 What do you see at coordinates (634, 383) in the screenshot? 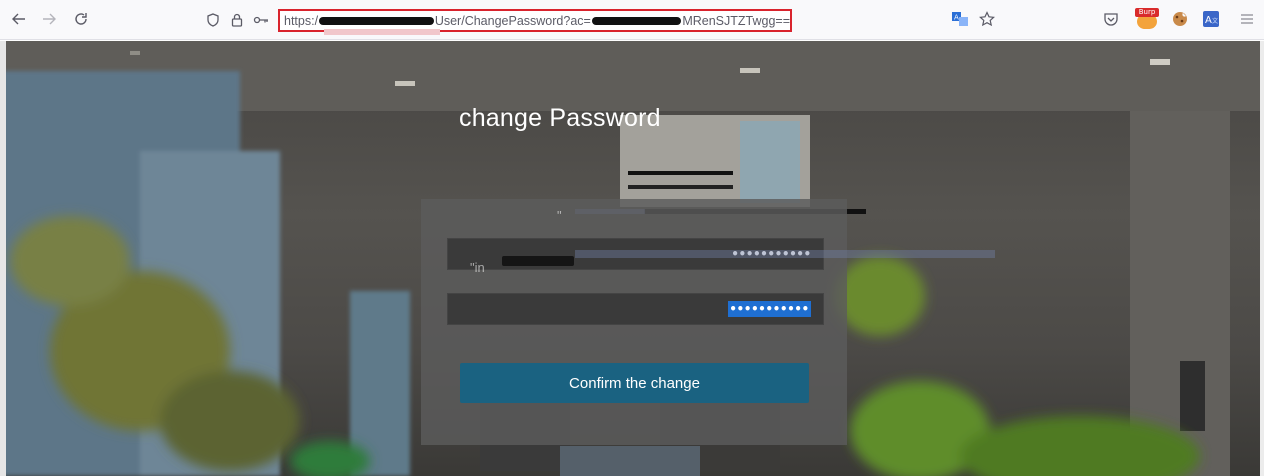
I see `confirm-change-button: Confirm the change` at bounding box center [634, 383].